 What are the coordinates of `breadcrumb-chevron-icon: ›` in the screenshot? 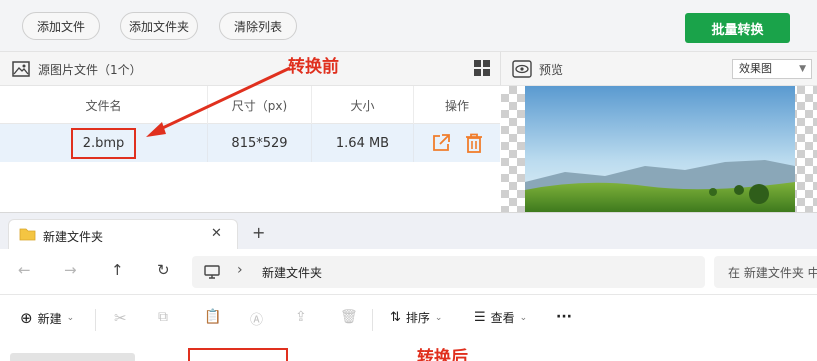 It's located at (240, 270).